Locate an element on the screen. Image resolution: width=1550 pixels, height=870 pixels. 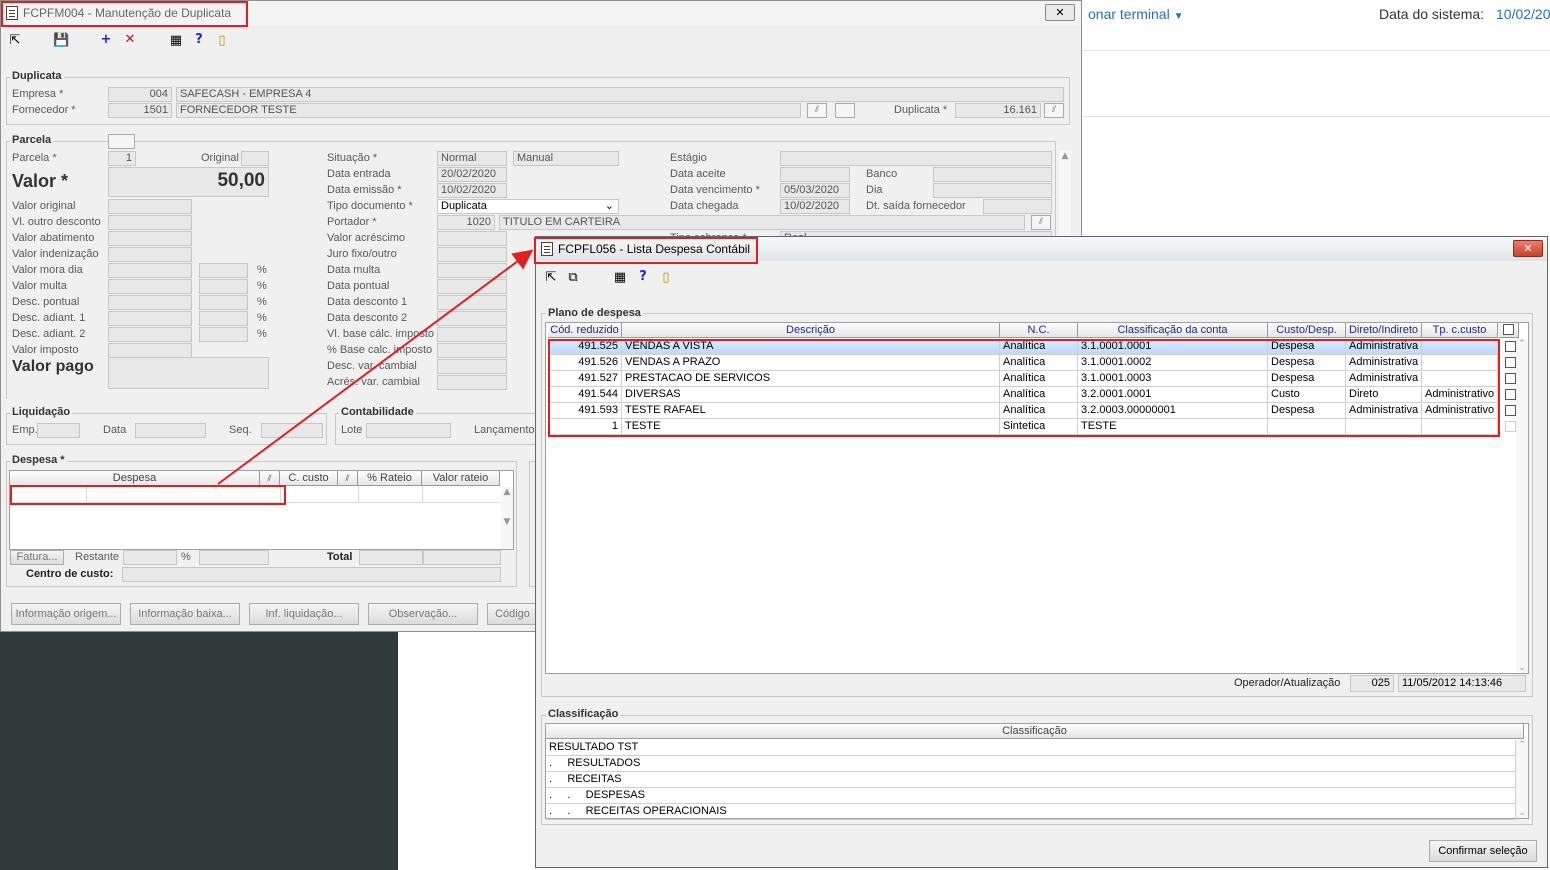
terminal-link: onar terminal ▼ is located at coordinates (1136, 14).